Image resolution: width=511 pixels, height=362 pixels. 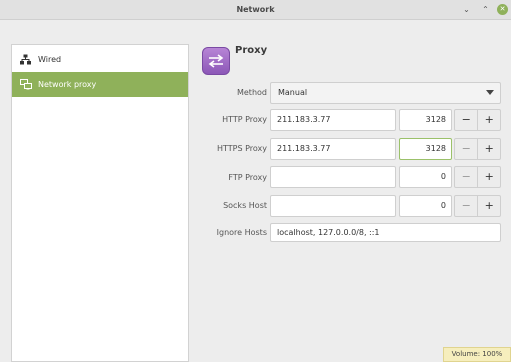 I want to click on chevron-down-icon, so click(x=490, y=92).